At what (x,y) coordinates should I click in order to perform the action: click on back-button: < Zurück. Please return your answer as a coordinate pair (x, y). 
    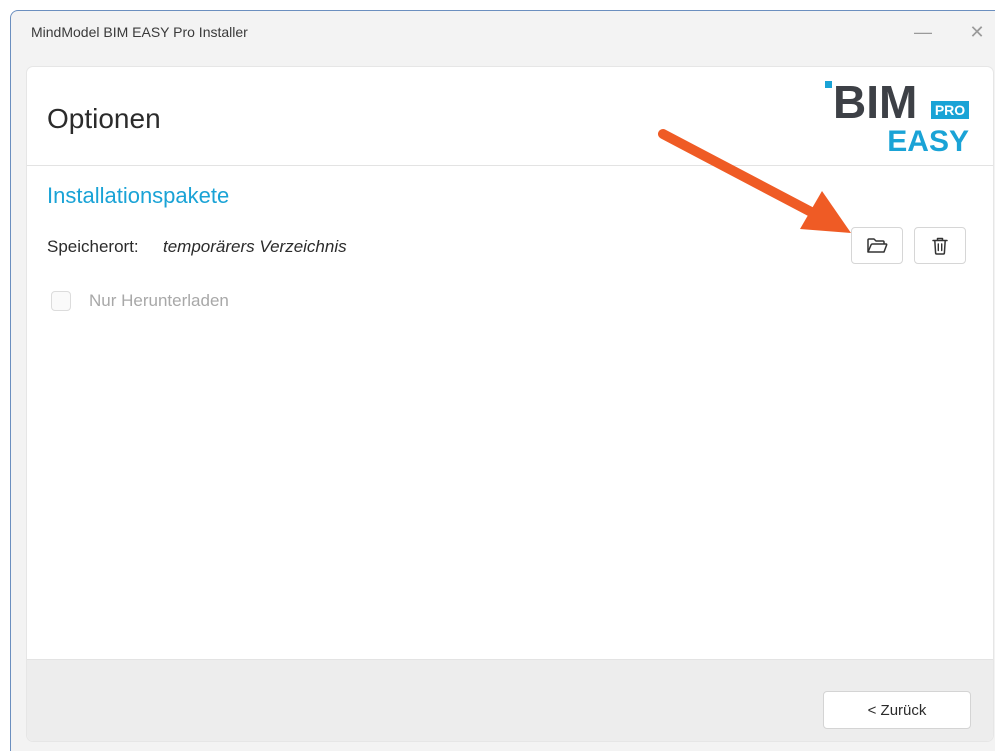
    Looking at the image, I should click on (897, 710).